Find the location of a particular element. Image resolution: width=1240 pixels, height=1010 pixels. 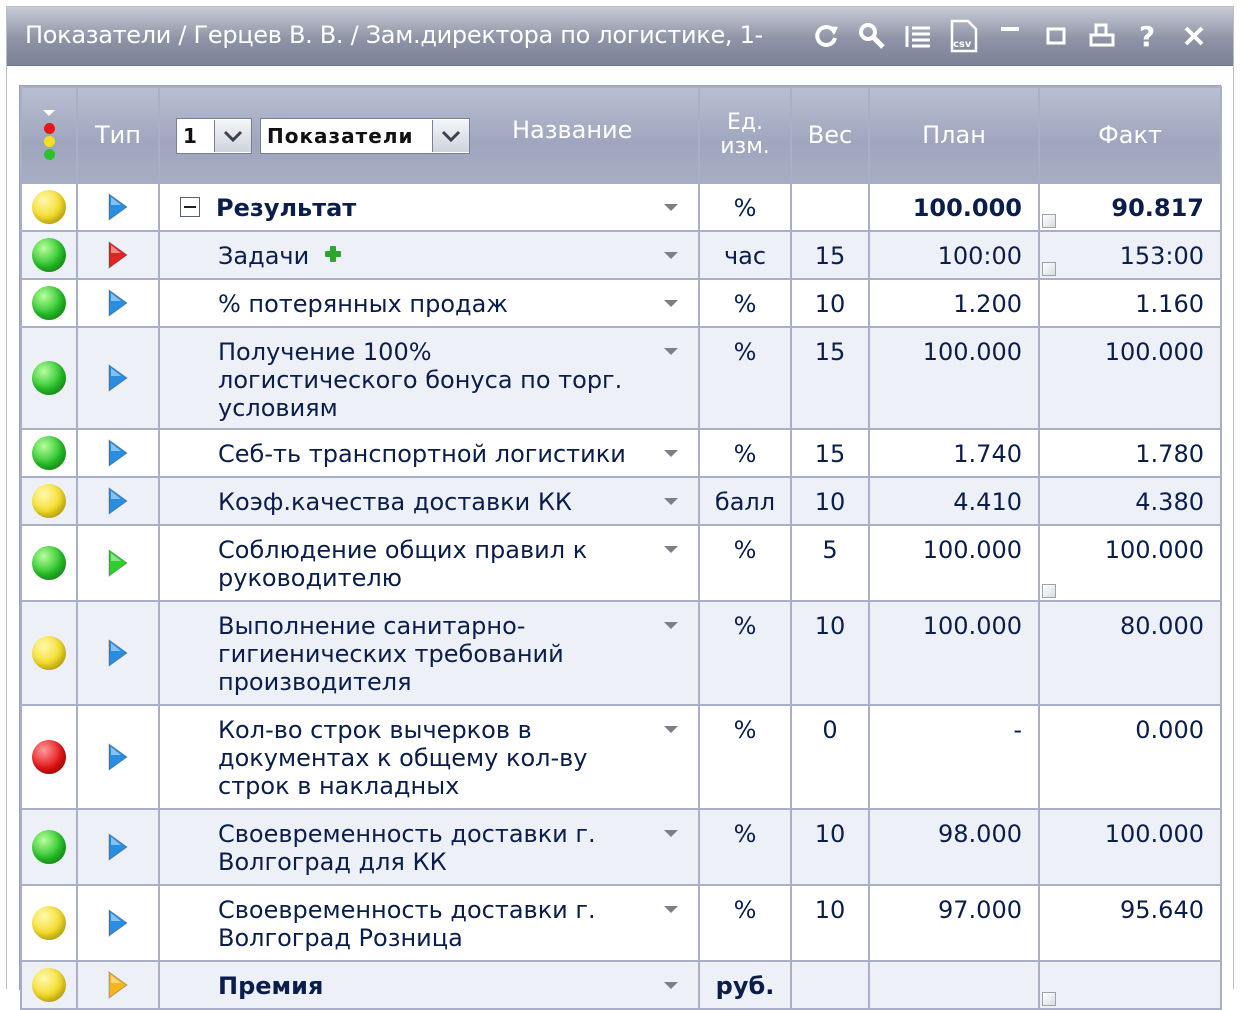

indicator-name-cell: Соблюдение общих правил к руководителю is located at coordinates (429, 563).